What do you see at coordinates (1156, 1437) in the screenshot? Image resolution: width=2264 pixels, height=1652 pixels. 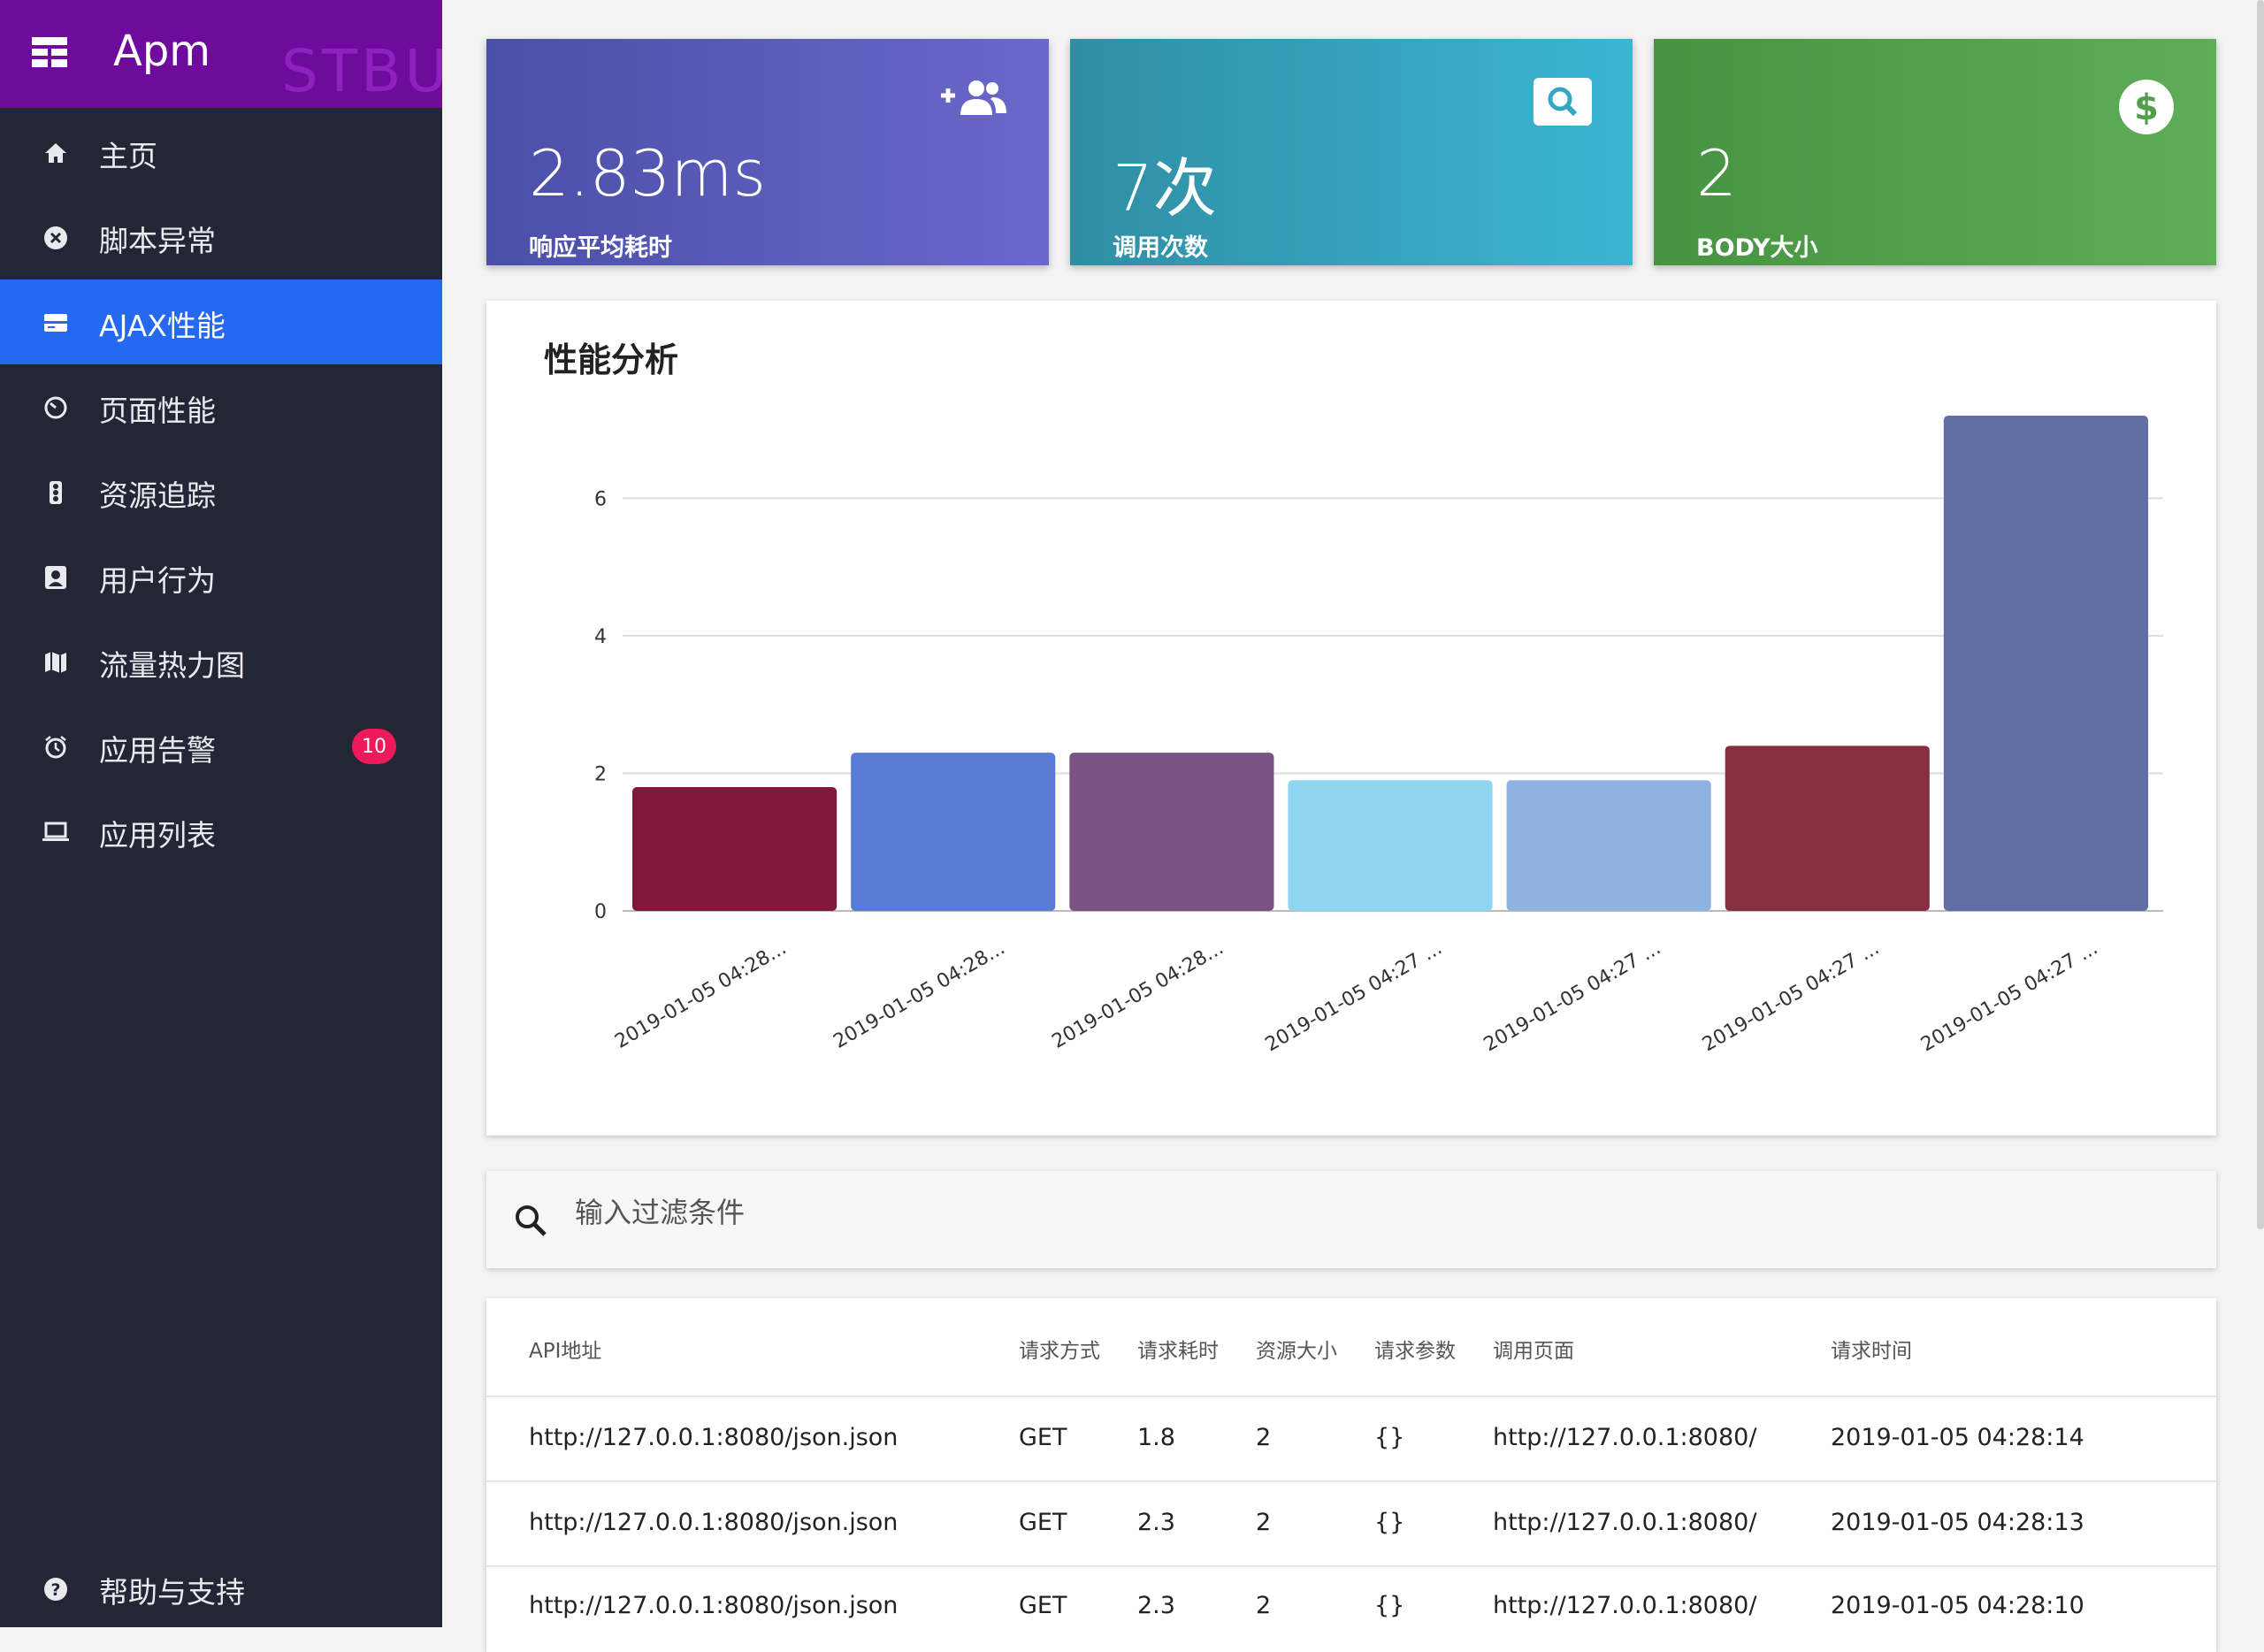 I see `cell-duration: 1.8` at bounding box center [1156, 1437].